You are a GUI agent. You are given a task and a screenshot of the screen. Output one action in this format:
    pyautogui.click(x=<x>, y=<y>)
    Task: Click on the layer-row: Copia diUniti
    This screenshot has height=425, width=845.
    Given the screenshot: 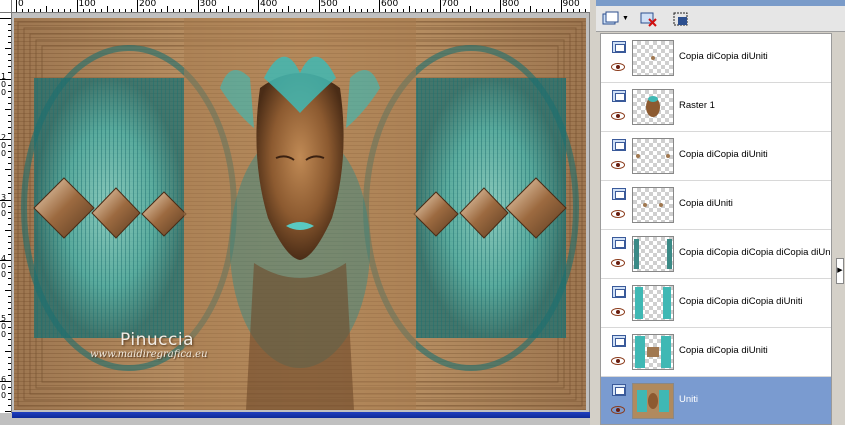 What is the action you would take?
    pyautogui.click(x=716, y=205)
    